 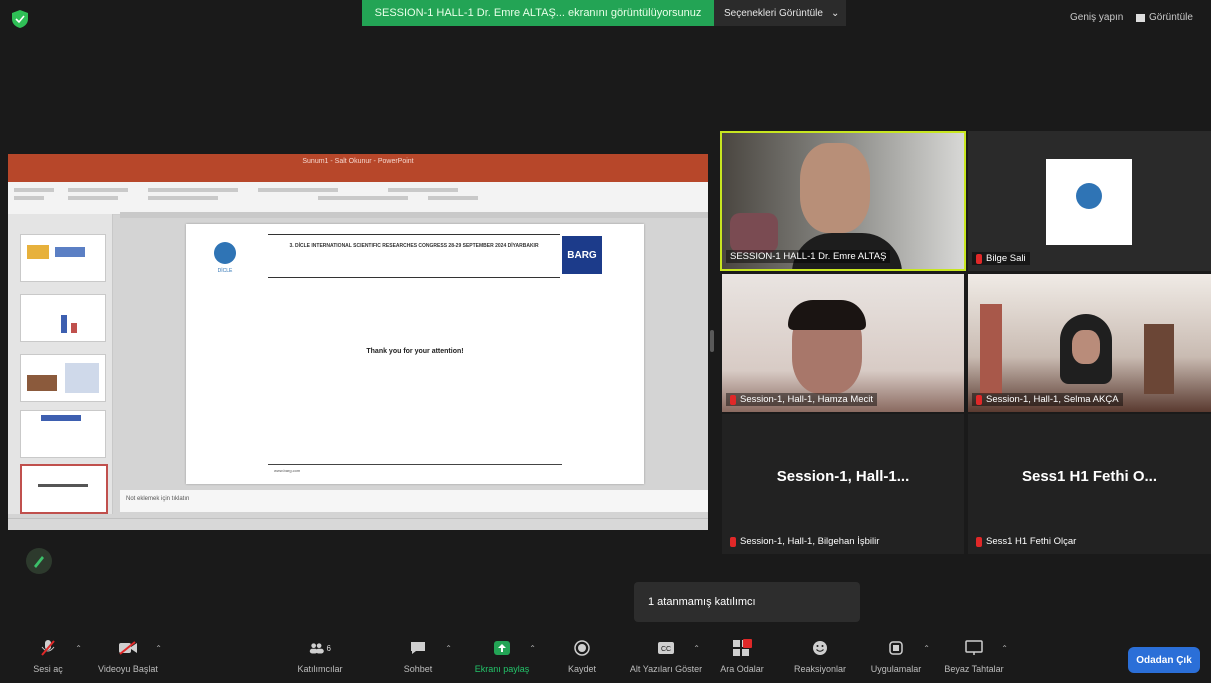 What do you see at coordinates (48, 648) in the screenshot?
I see `microphone-muted-icon` at bounding box center [48, 648].